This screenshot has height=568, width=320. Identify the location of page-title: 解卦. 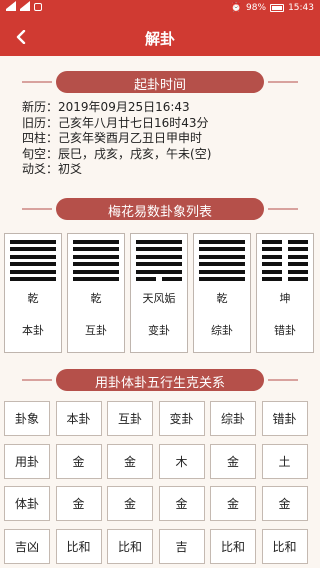
(159, 39).